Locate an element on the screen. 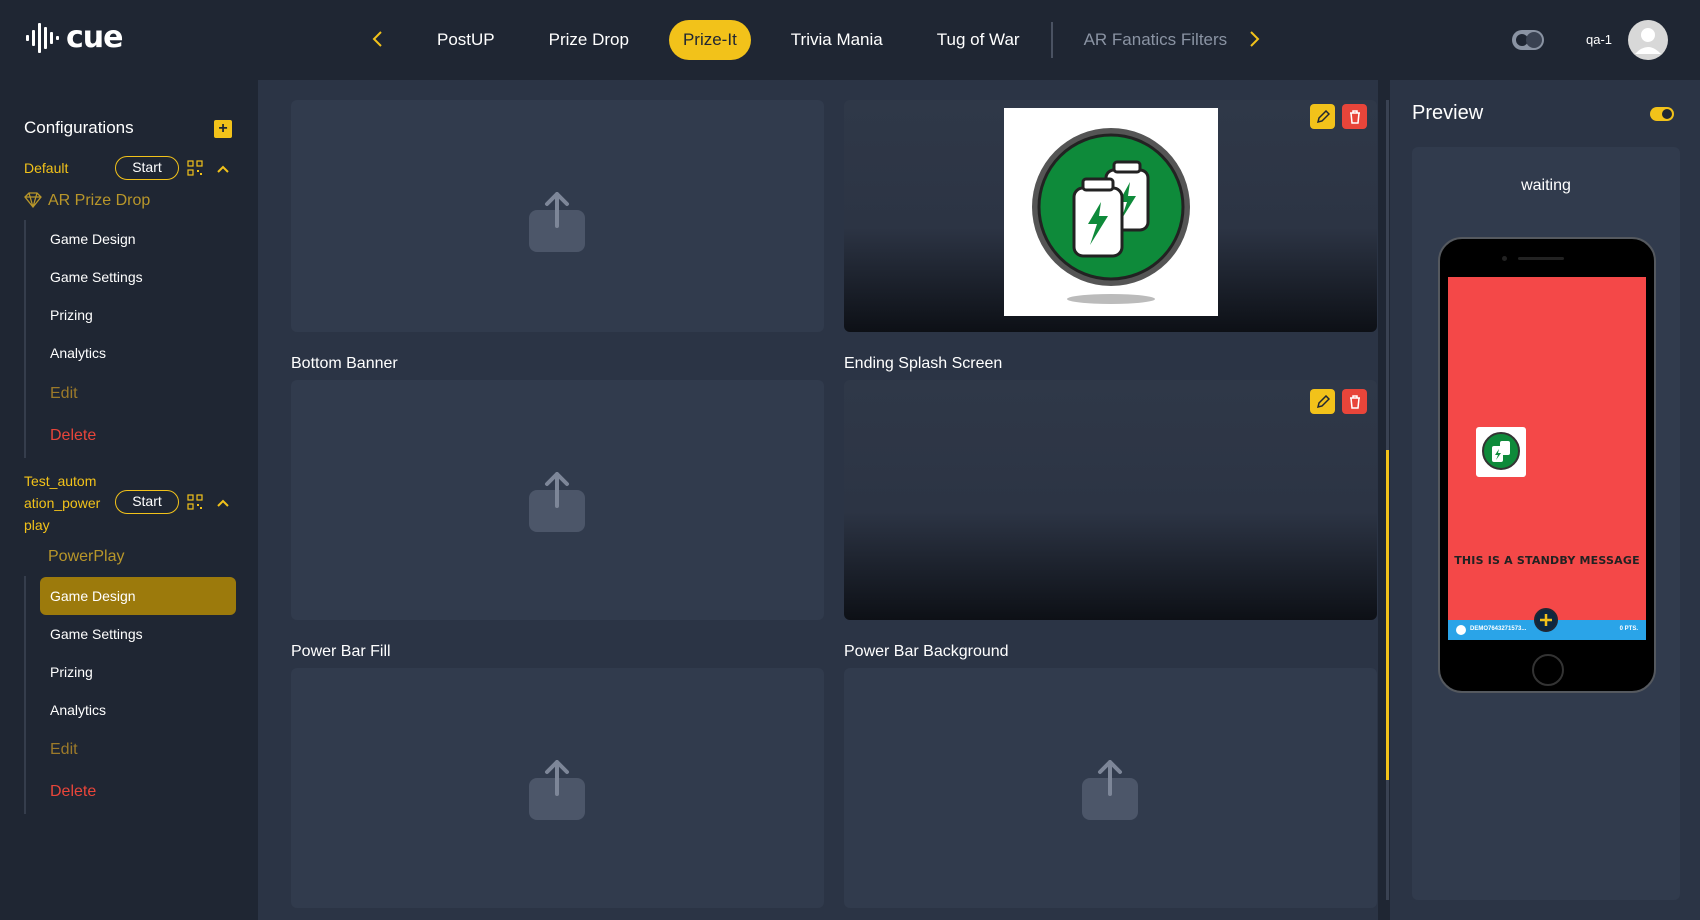  uploaded-image is located at coordinates (1111, 212).